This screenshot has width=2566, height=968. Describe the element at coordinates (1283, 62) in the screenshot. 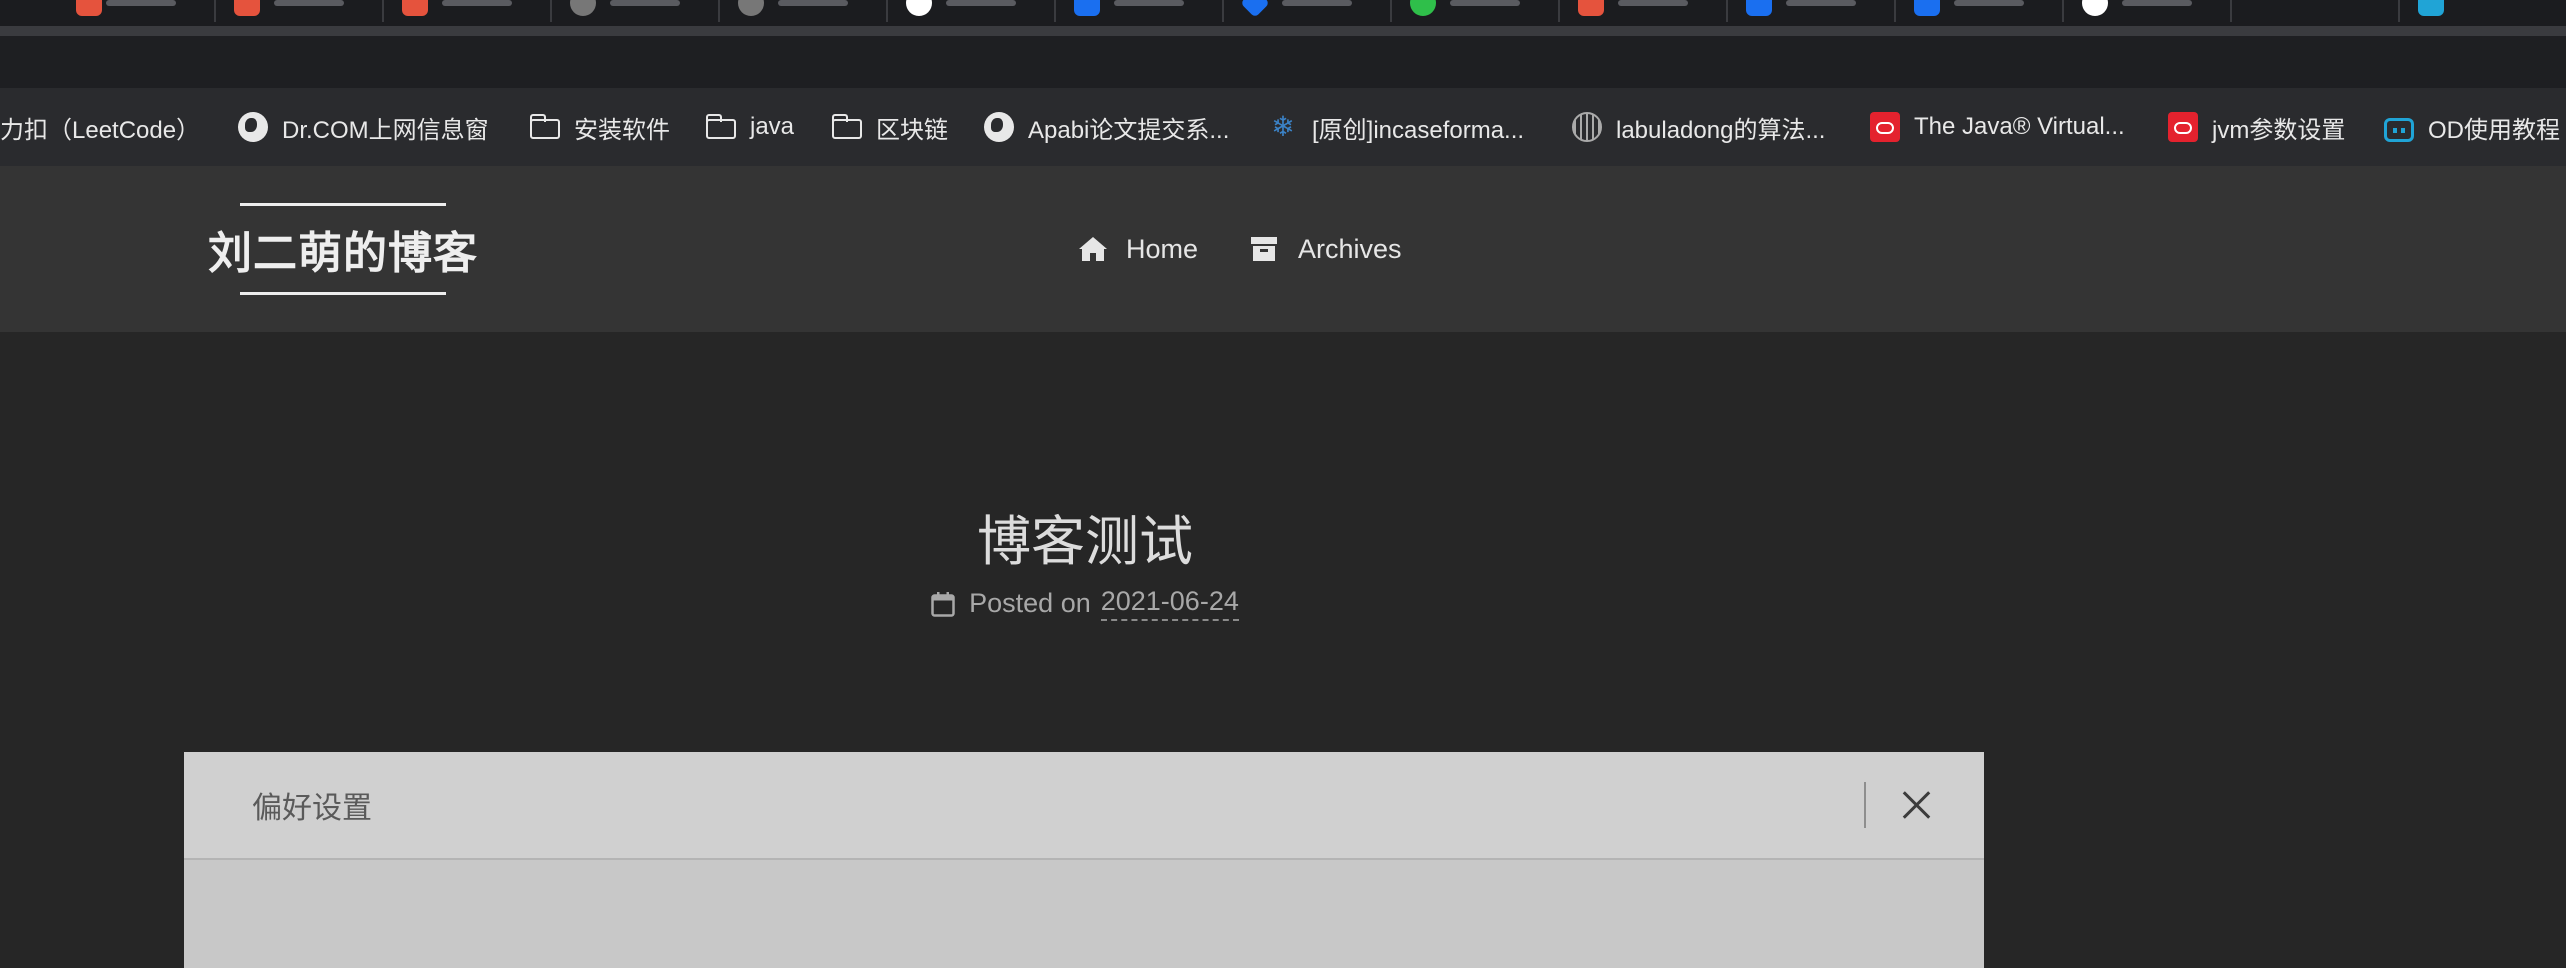

I see `browser-toolbar` at that location.